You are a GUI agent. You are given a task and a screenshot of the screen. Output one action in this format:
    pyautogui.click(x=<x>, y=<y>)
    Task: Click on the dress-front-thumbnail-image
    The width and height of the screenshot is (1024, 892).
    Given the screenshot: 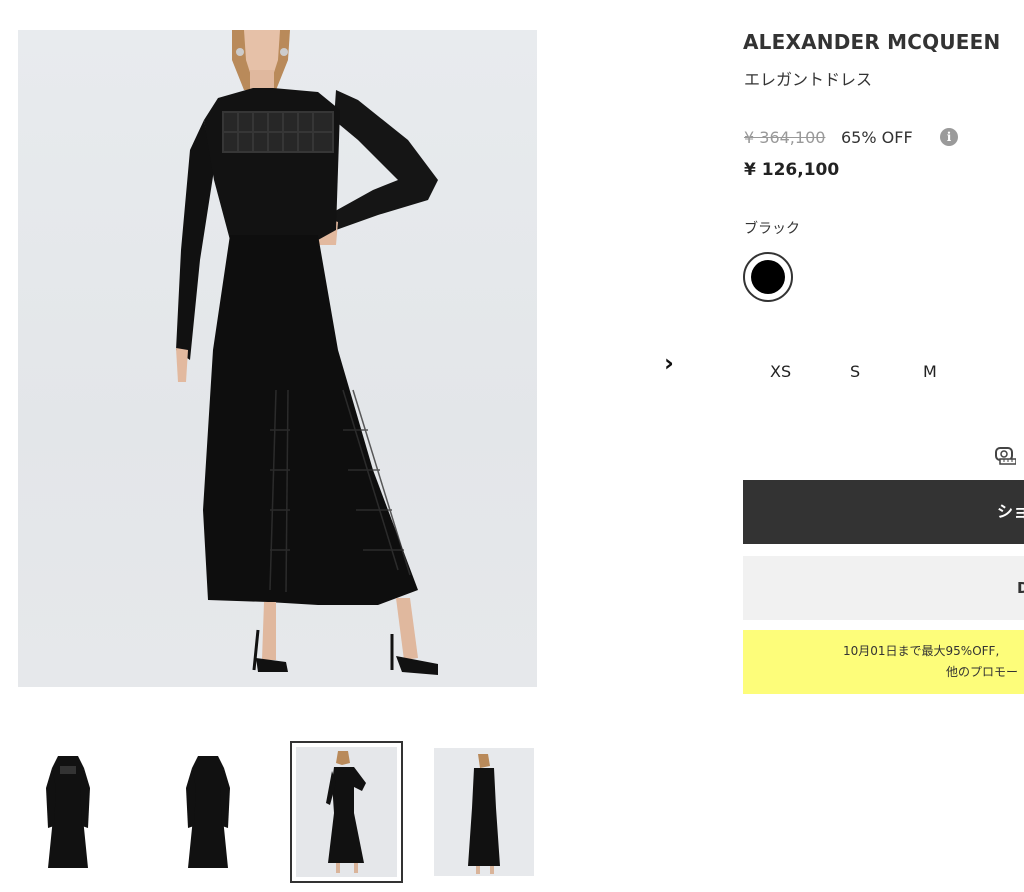 What is the action you would take?
    pyautogui.click(x=68, y=812)
    